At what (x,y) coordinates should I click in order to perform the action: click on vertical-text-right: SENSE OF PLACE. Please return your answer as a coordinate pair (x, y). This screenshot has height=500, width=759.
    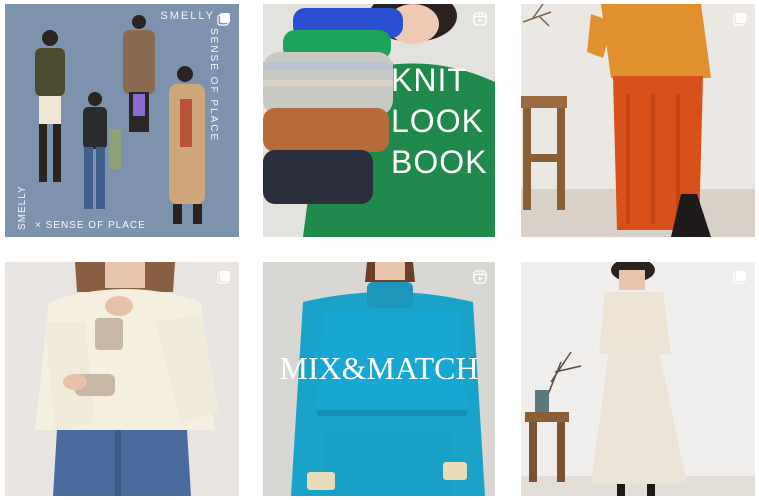
    Looking at the image, I should click on (213, 85).